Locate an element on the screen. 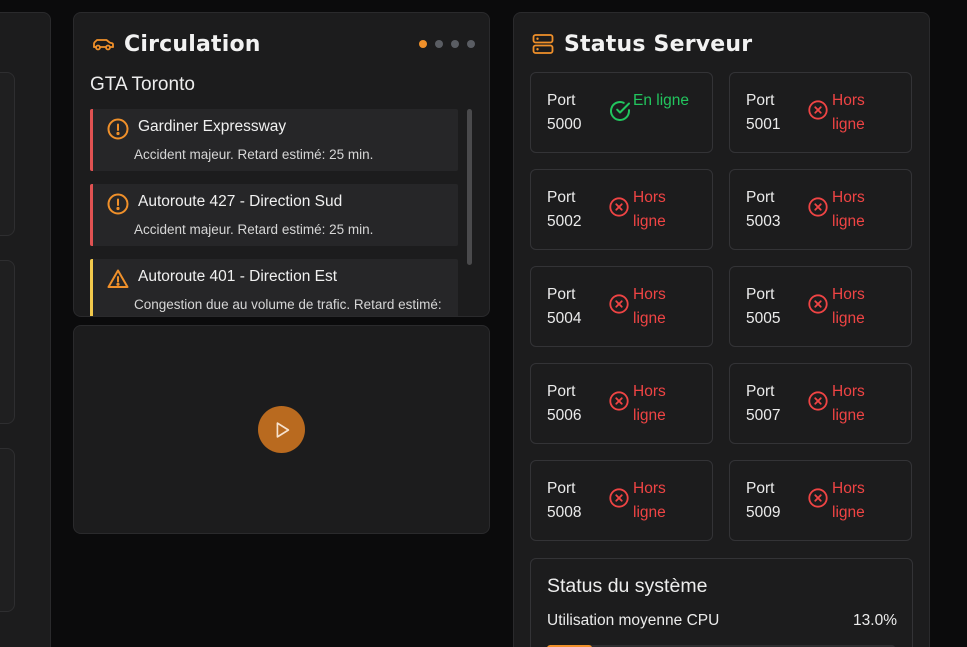  play-button is located at coordinates (281, 429).